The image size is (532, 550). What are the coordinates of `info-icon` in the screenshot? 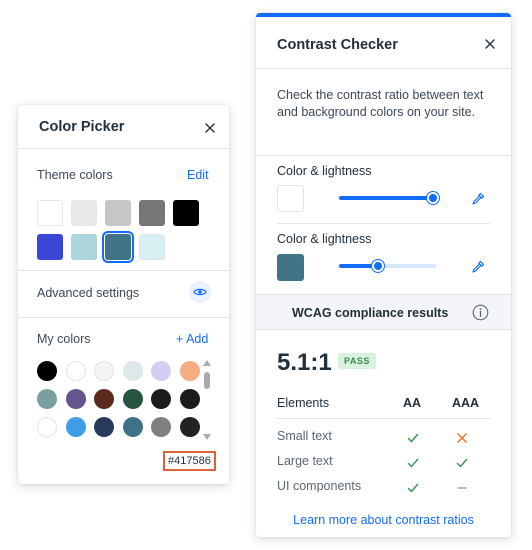 It's located at (480, 312).